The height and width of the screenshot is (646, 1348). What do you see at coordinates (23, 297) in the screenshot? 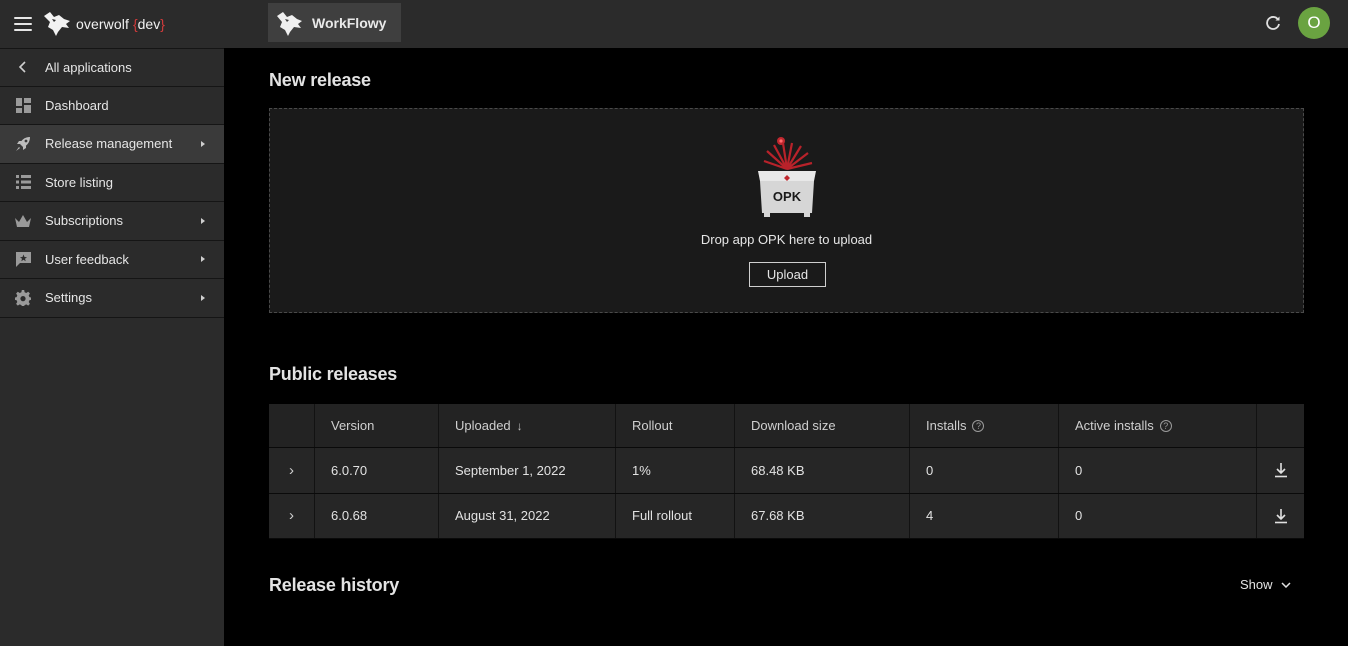
I see `gear-icon` at bounding box center [23, 297].